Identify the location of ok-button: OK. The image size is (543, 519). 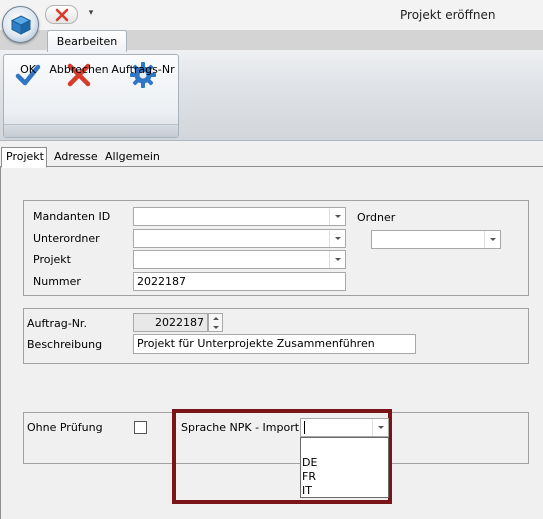
(28, 75).